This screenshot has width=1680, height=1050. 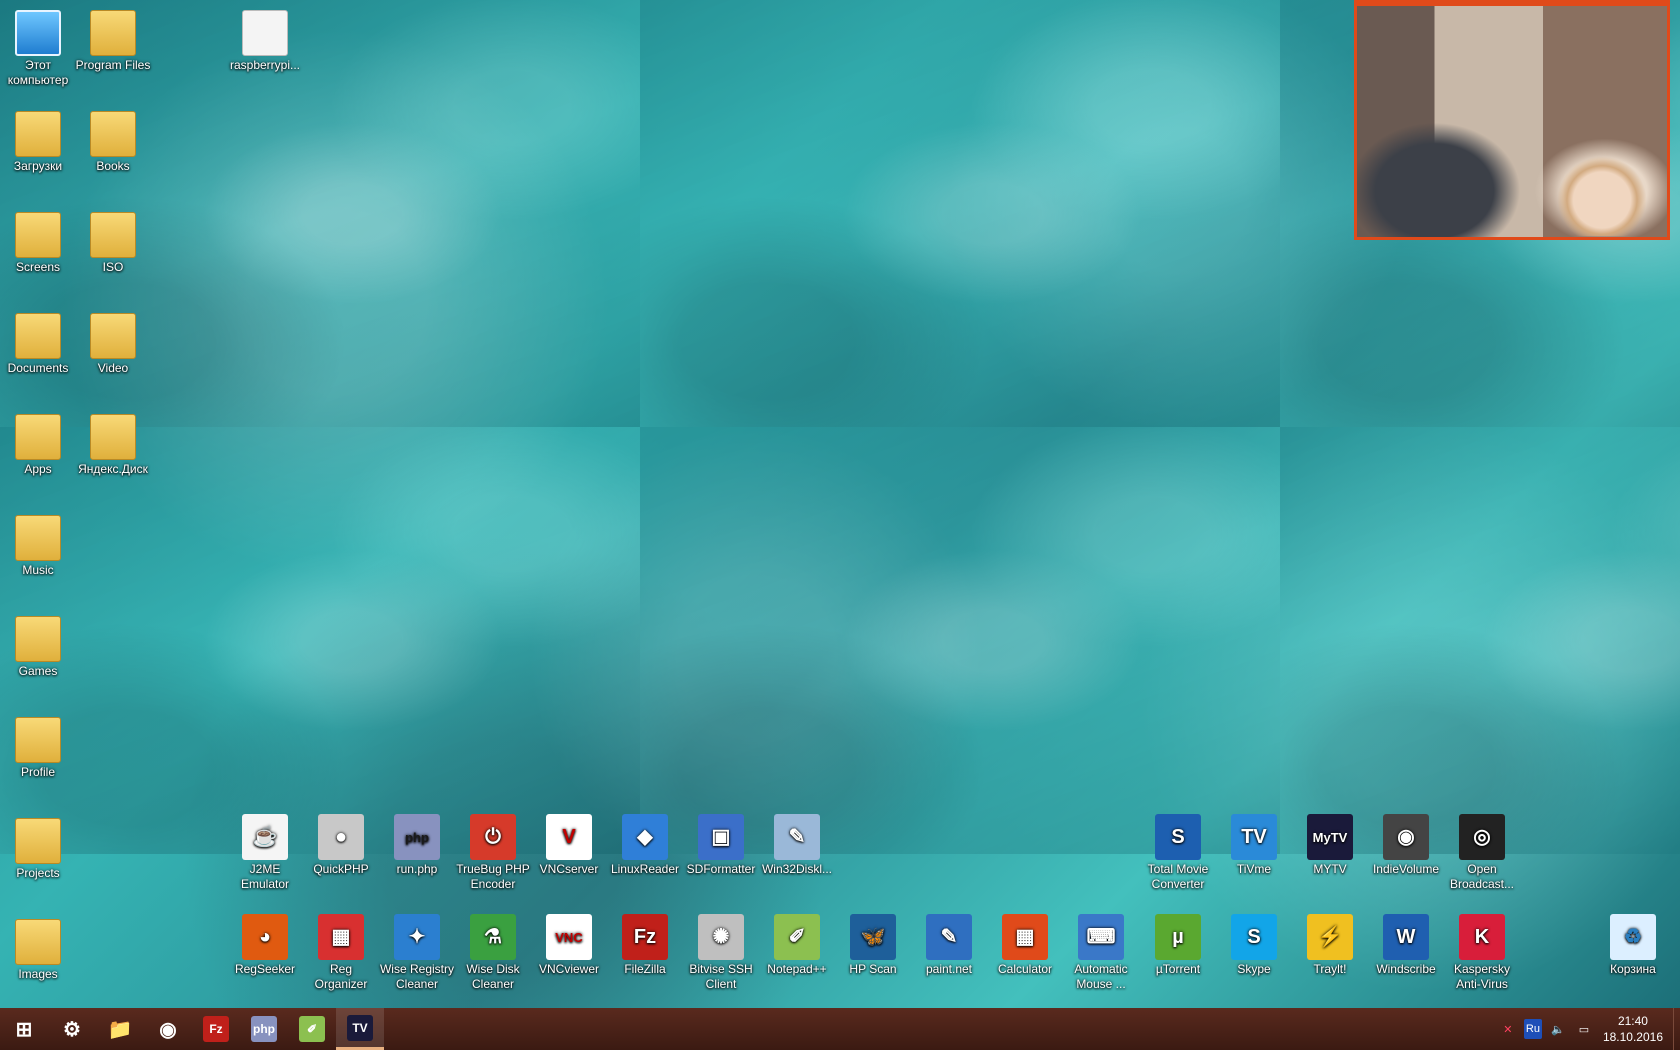 I want to click on app-icon: ◎, so click(x=1482, y=837).